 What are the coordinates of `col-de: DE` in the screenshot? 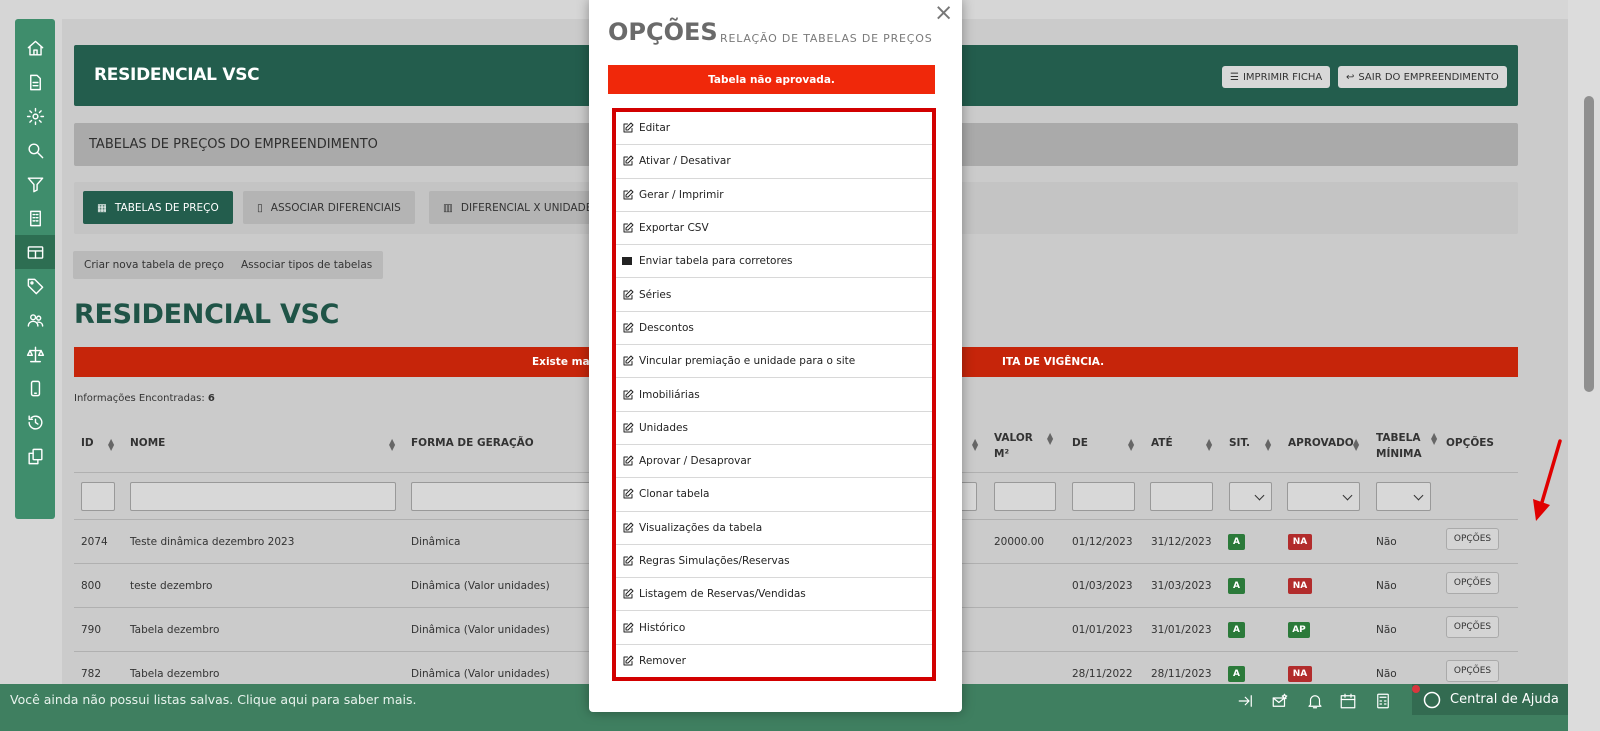 It's located at (1080, 443).